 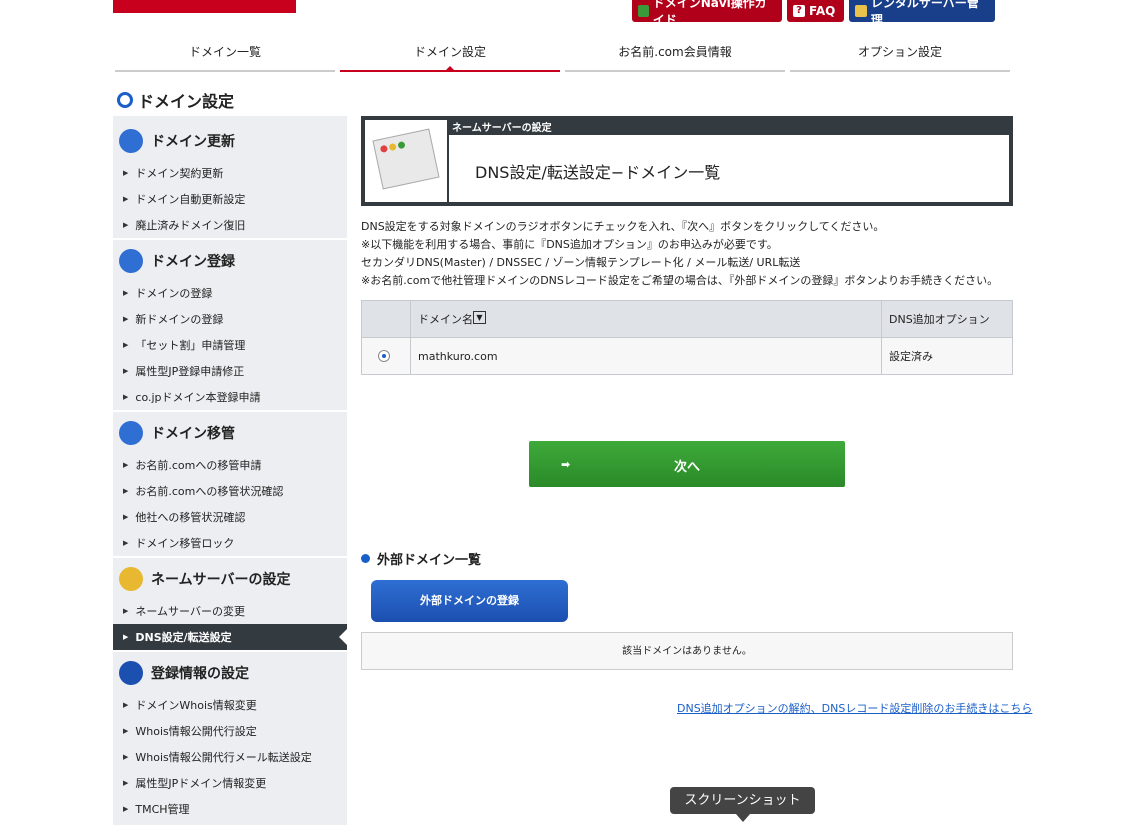 What do you see at coordinates (131, 673) in the screenshot?
I see `database-icon` at bounding box center [131, 673].